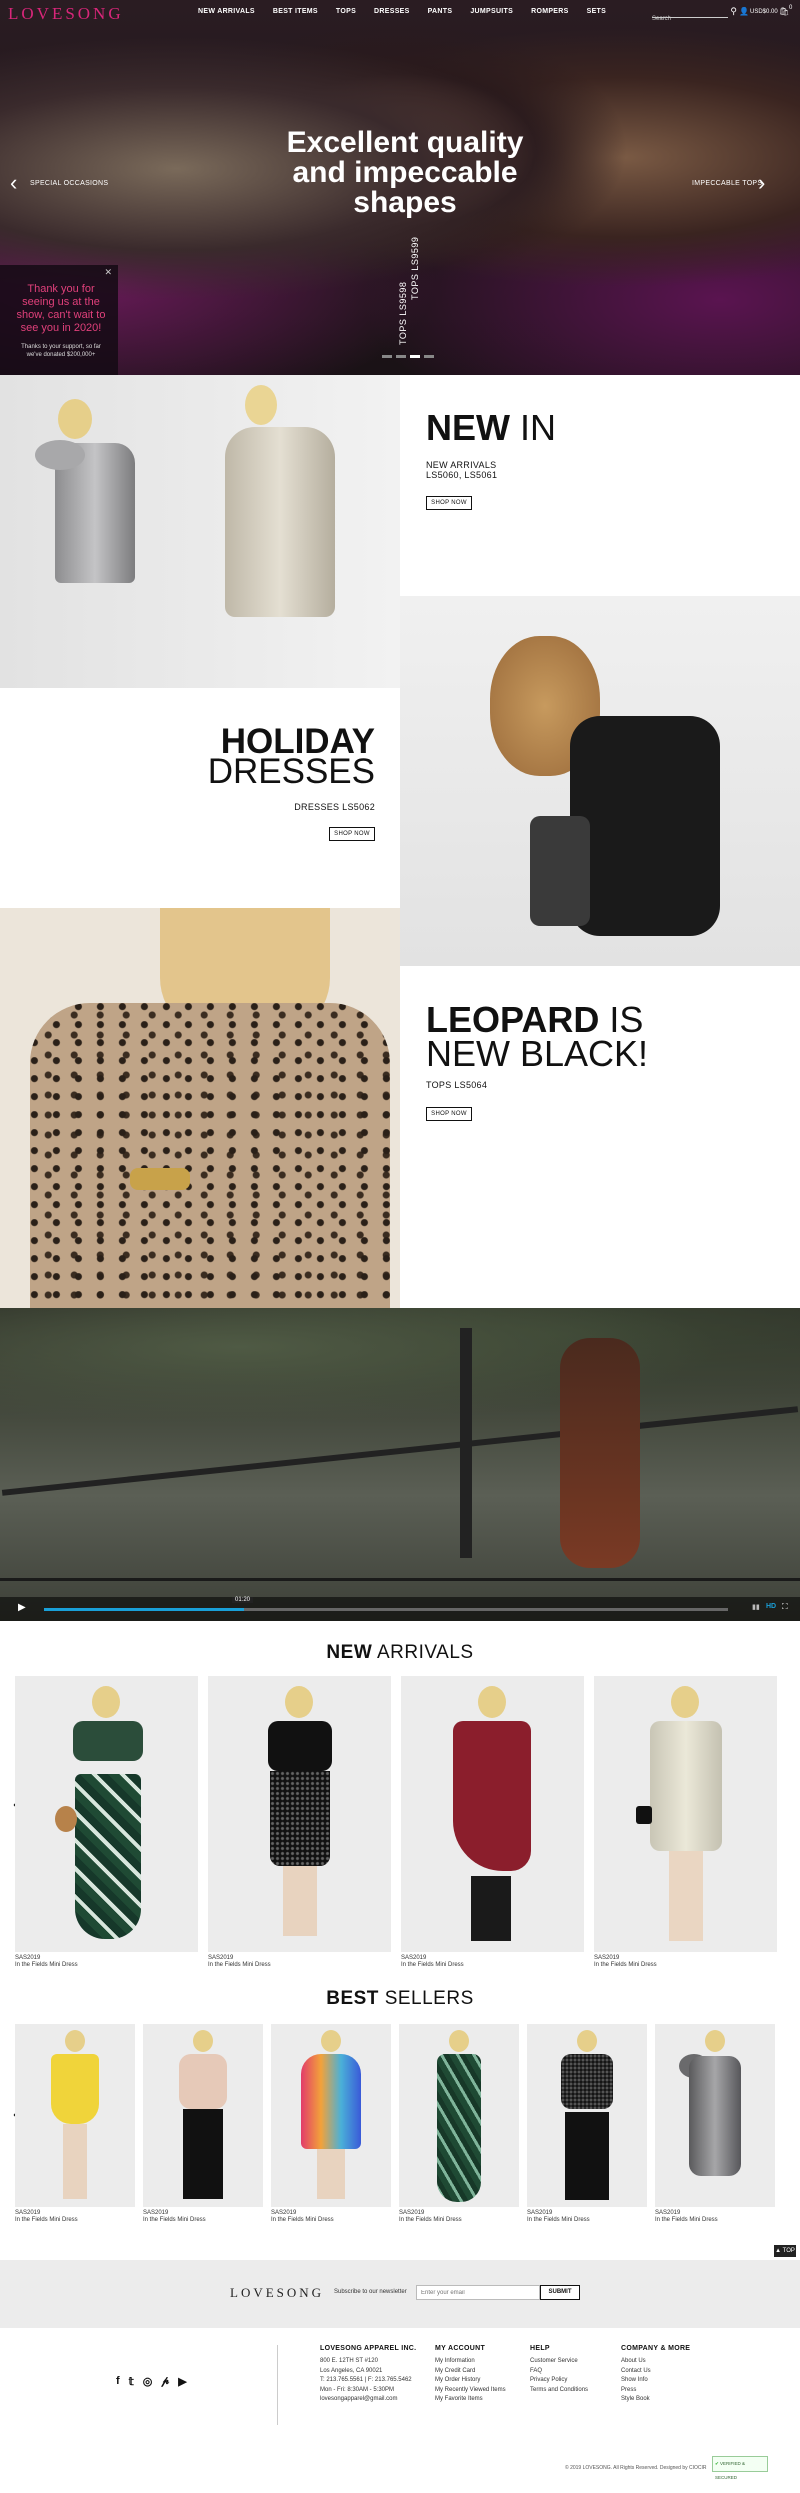  What do you see at coordinates (491, 1908) in the screenshot?
I see `product-boots` at bounding box center [491, 1908].